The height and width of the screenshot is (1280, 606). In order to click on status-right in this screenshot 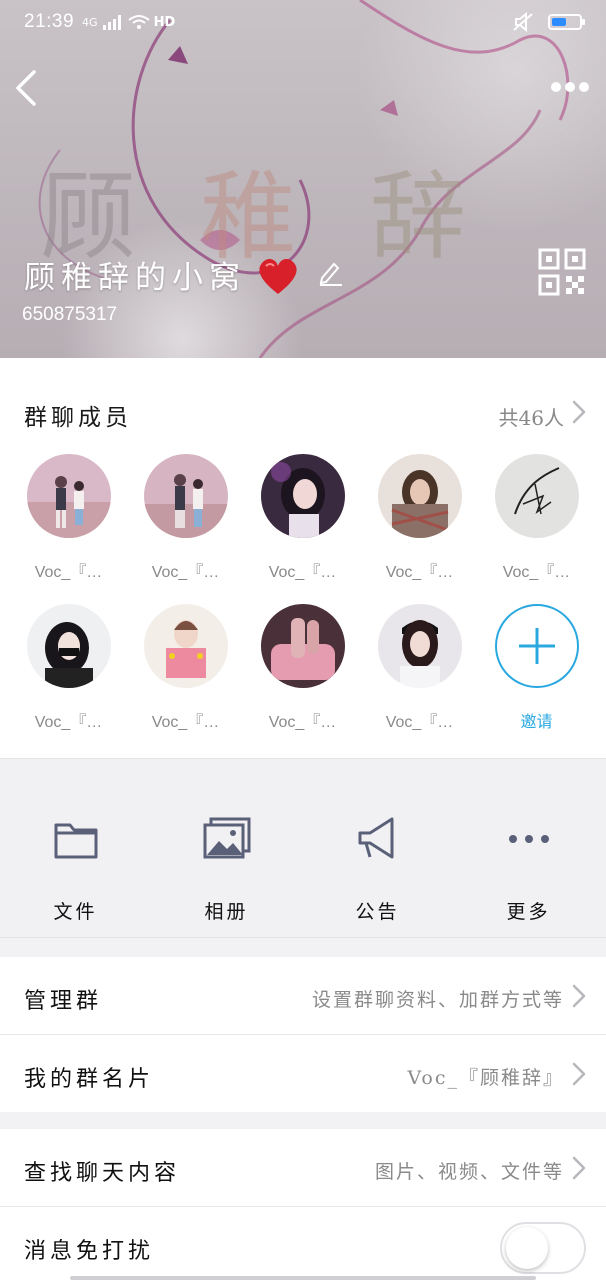, I will do `click(548, 22)`.